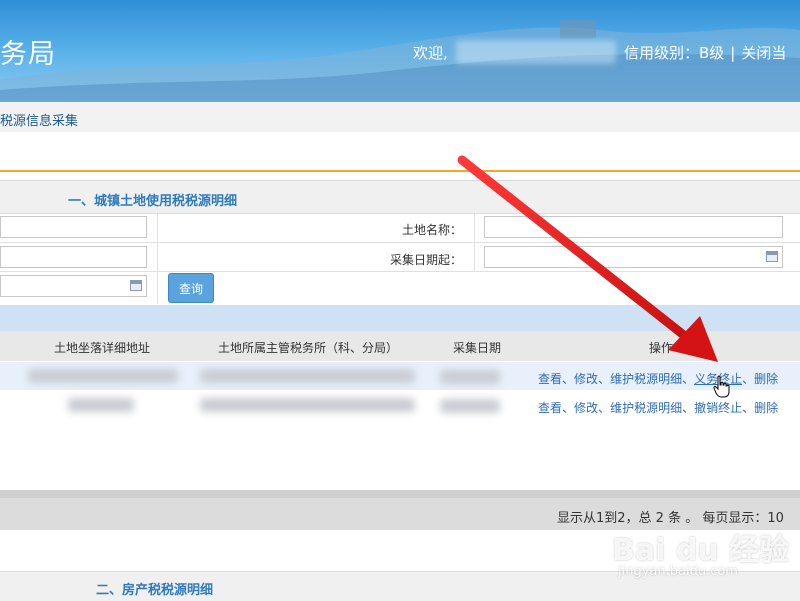  Describe the element at coordinates (39, 119) in the screenshot. I see `breadcrumb: 税源信息采集` at that location.